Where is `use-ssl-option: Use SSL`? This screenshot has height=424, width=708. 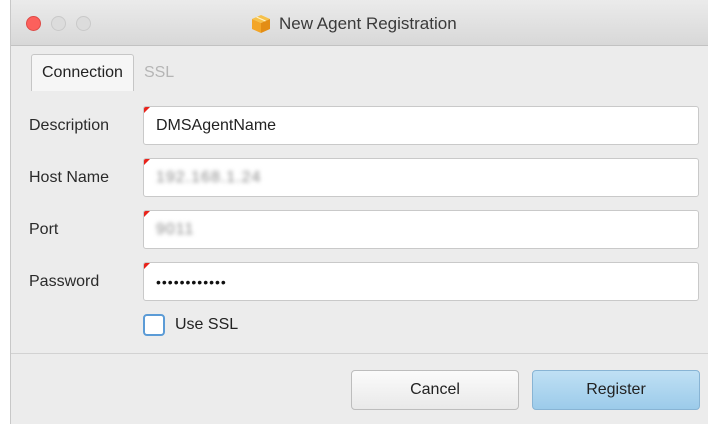
use-ssl-option: Use SSL is located at coordinates (190, 325).